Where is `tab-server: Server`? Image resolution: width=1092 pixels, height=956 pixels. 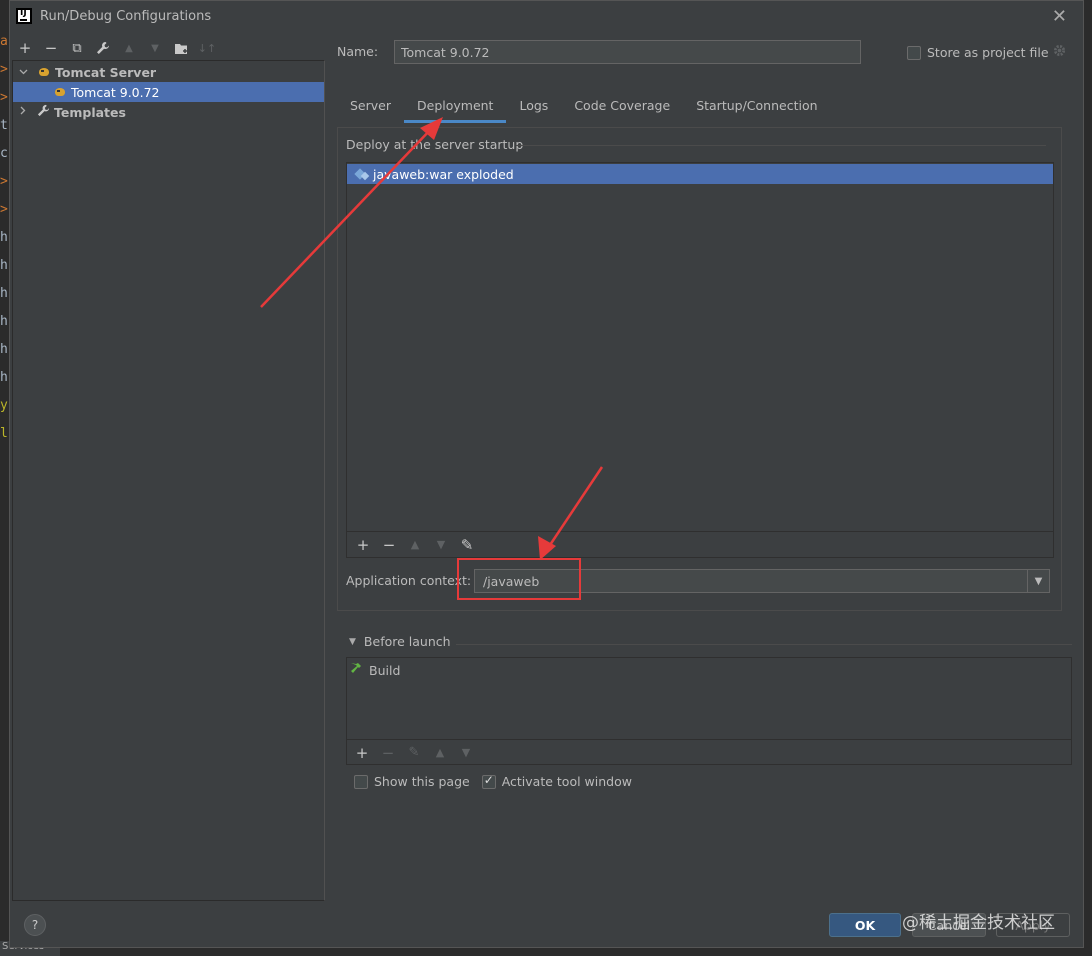
tab-server: Server is located at coordinates (370, 109).